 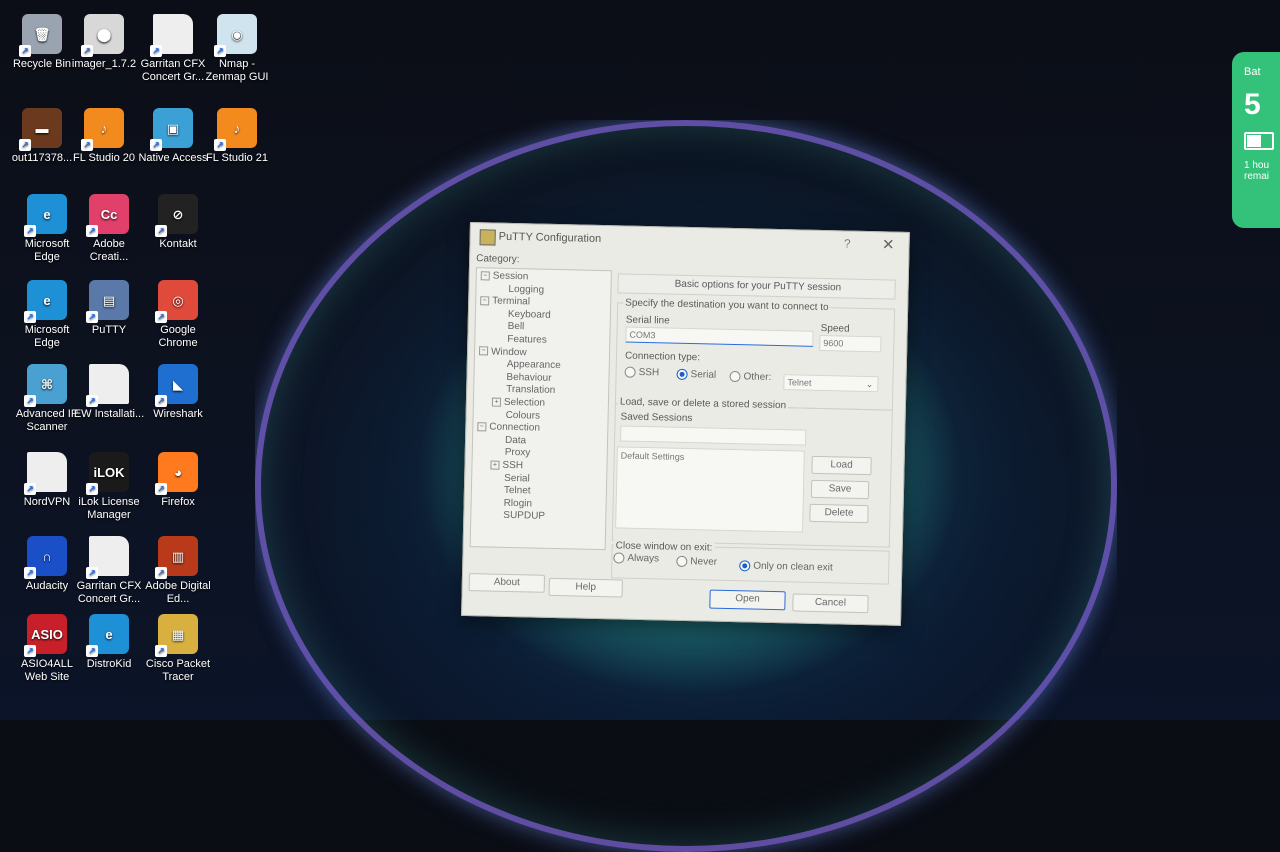 What do you see at coordinates (585, 587) in the screenshot?
I see `help-button: Help` at bounding box center [585, 587].